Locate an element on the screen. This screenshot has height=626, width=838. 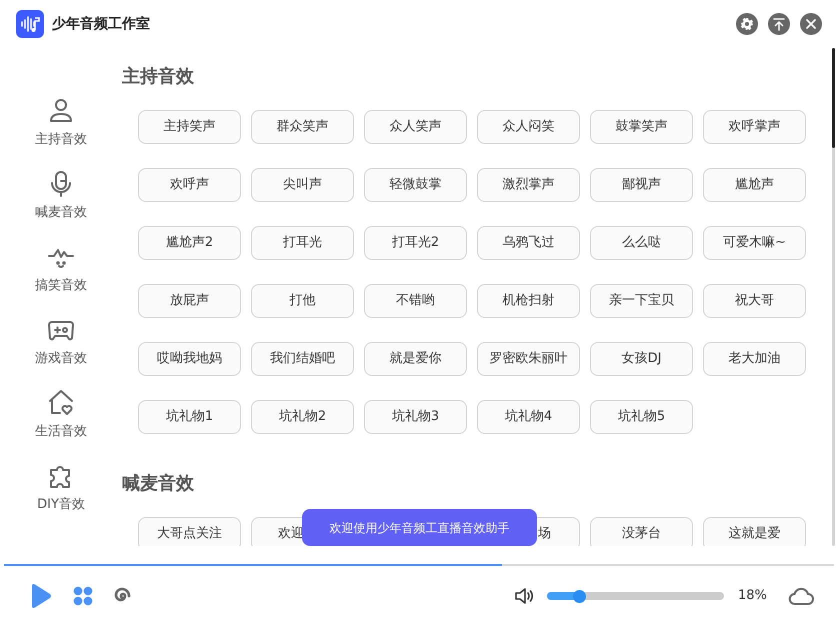
sound-button: 哎呦我地妈 is located at coordinates (189, 359).